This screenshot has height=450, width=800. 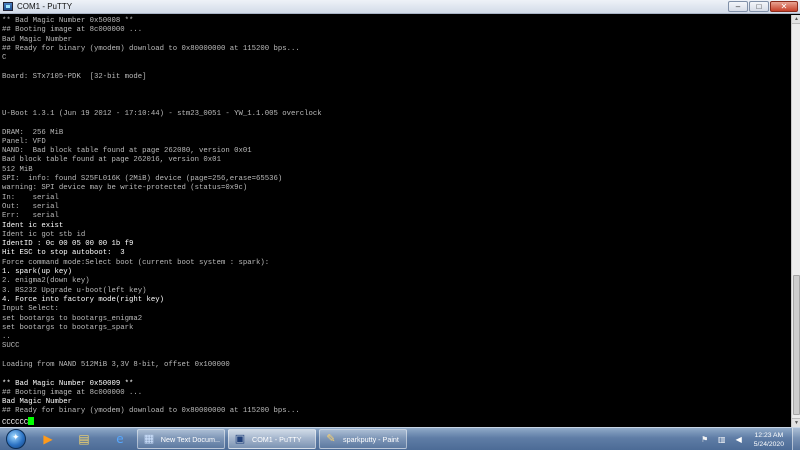 I want to click on terminal-line: DRAM: 256 MiB, so click(x=33, y=132).